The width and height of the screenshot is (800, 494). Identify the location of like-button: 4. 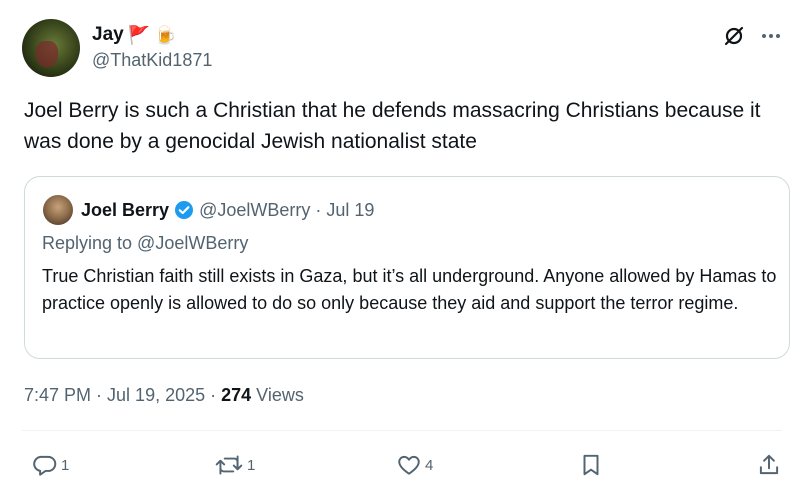
(414, 465).